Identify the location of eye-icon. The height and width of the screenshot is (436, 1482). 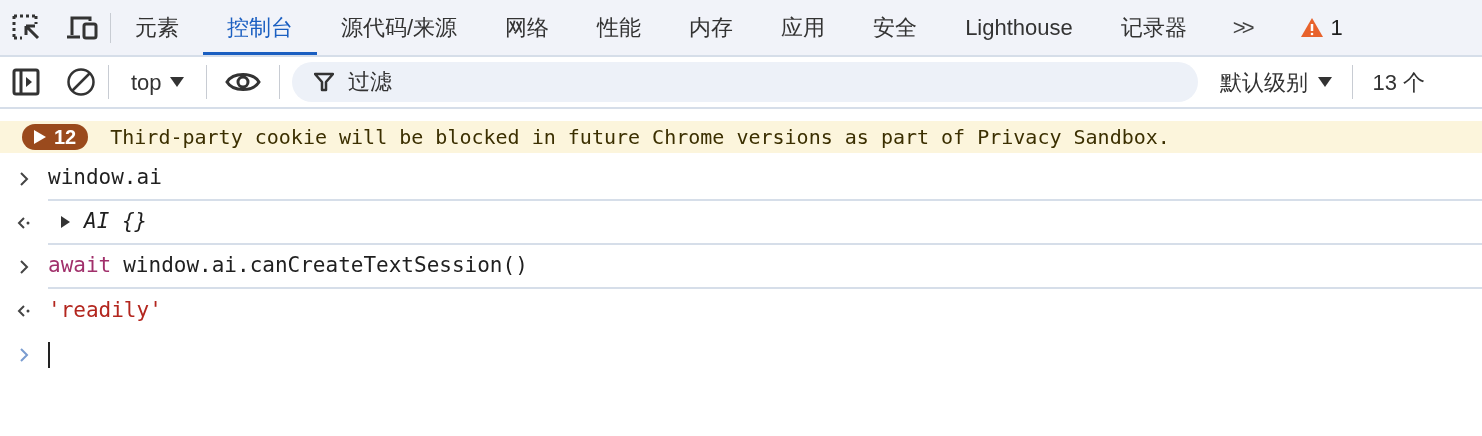
(242, 82).